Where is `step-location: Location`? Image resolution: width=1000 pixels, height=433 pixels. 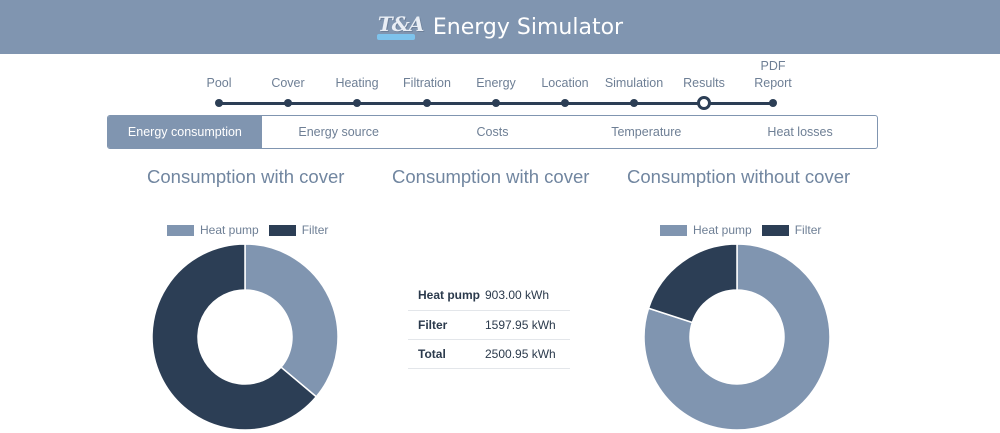
step-location: Location is located at coordinates (565, 88).